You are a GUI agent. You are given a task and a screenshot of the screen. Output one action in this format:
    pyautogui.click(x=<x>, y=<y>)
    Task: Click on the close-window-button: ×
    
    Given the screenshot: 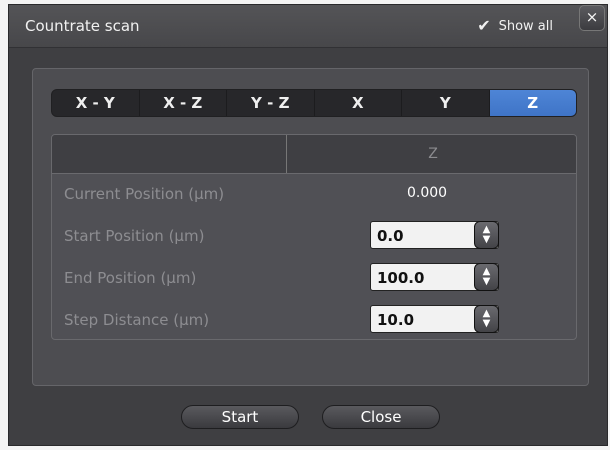 What is the action you would take?
    pyautogui.click(x=592, y=18)
    